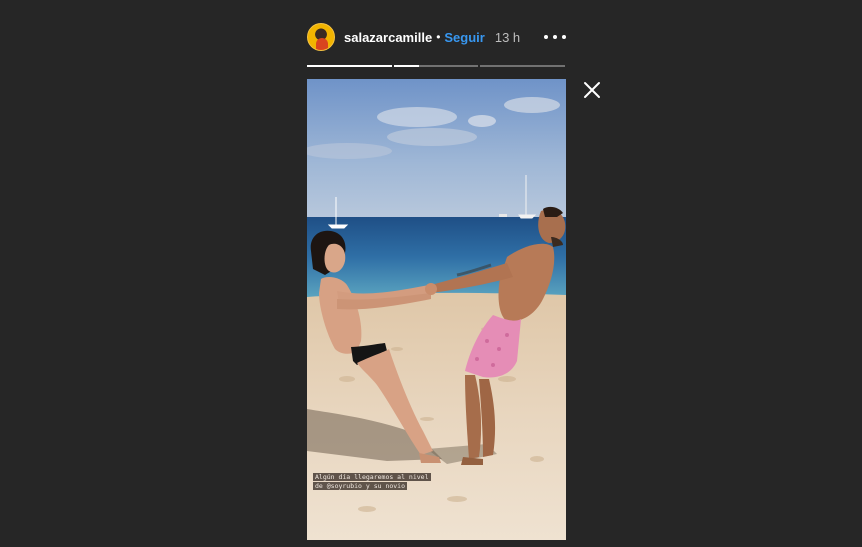 This screenshot has width=862, height=547. Describe the element at coordinates (507, 37) in the screenshot. I see `post-time: 13 h` at that location.